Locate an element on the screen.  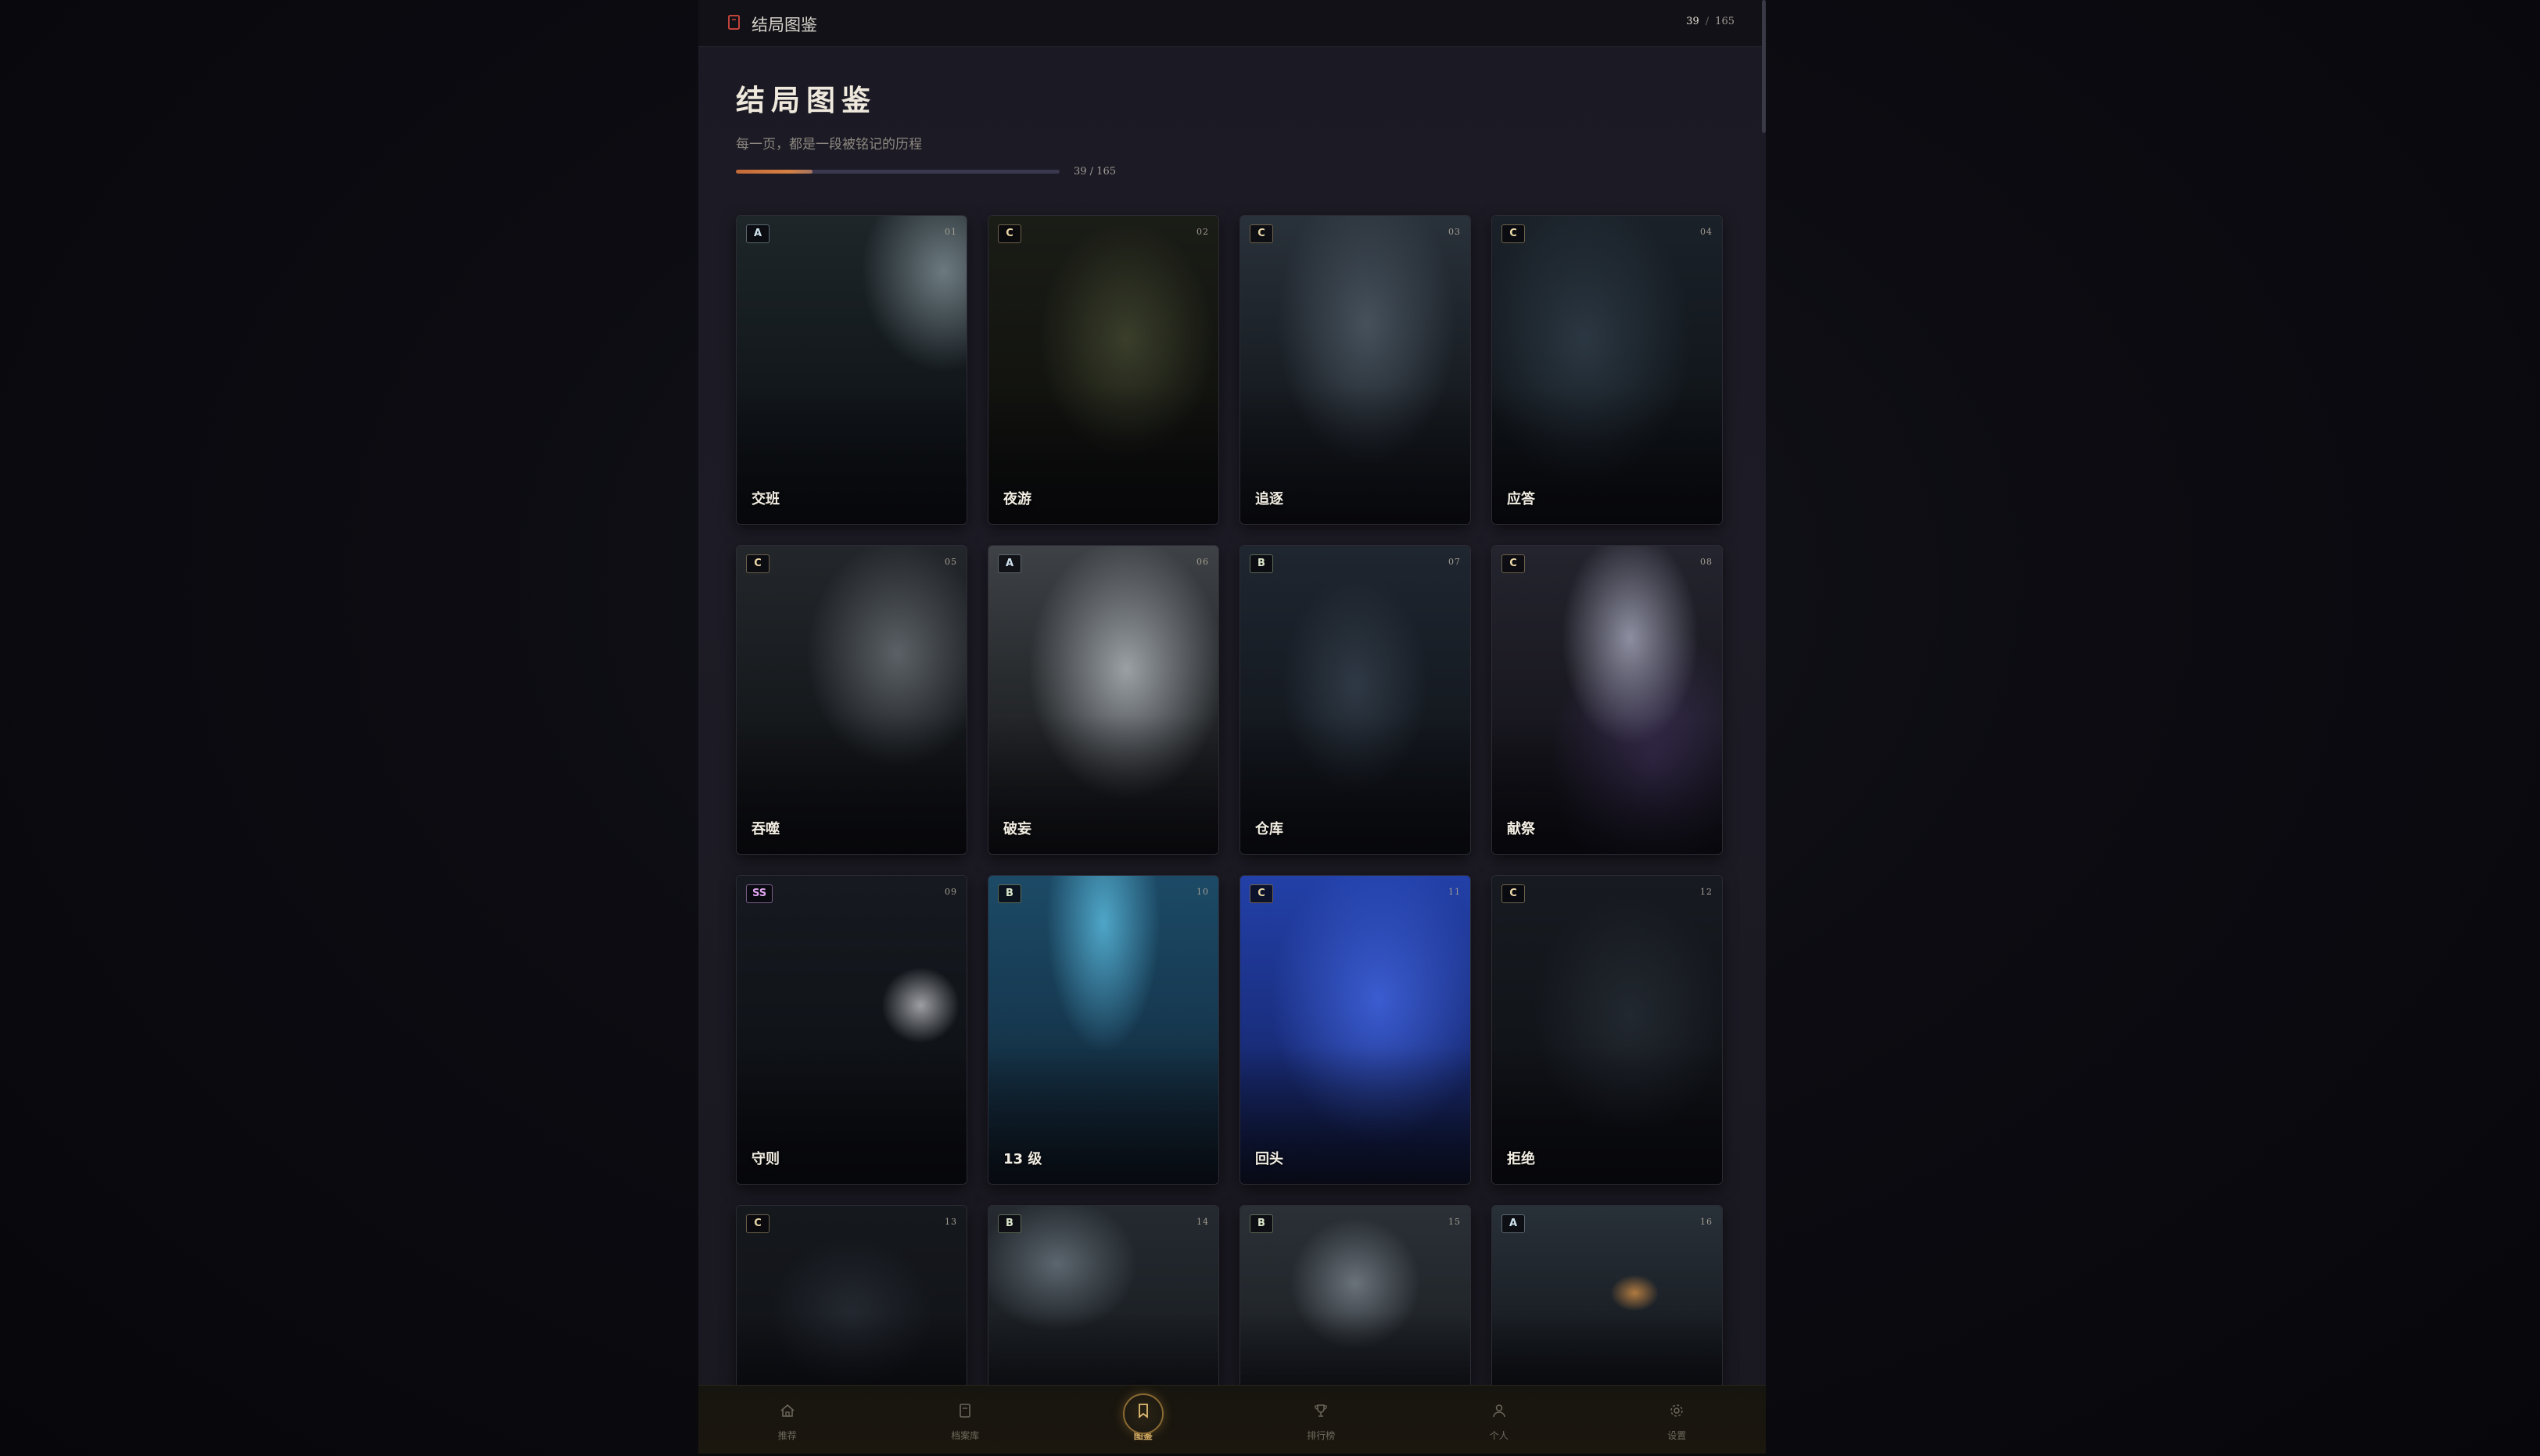
trophy-icon is located at coordinates (1321, 1410).